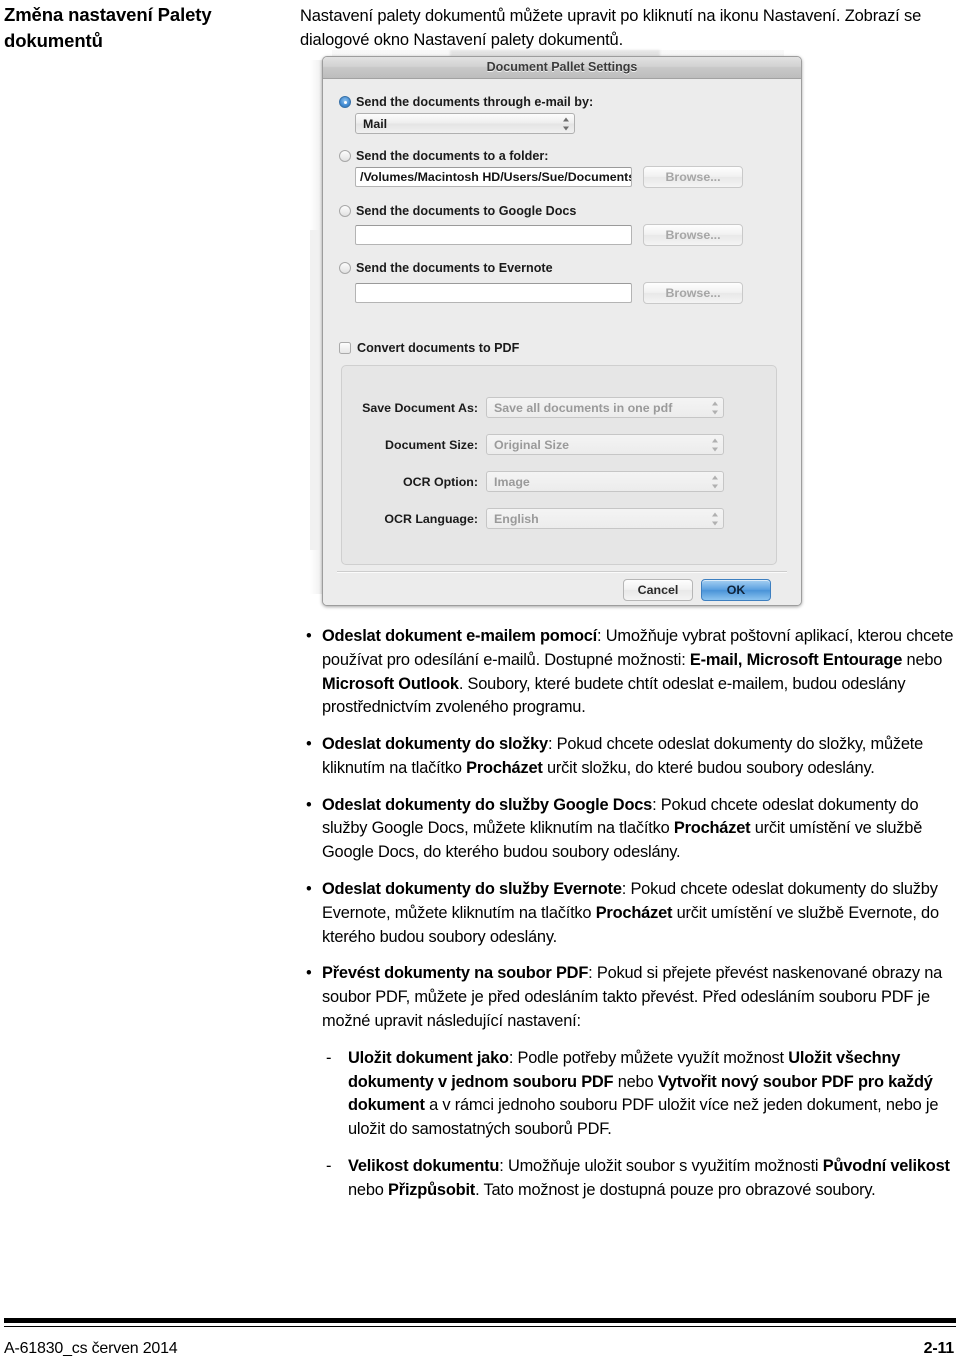 This screenshot has width=960, height=1369. What do you see at coordinates (480, 1320) in the screenshot?
I see `footer-rule` at bounding box center [480, 1320].